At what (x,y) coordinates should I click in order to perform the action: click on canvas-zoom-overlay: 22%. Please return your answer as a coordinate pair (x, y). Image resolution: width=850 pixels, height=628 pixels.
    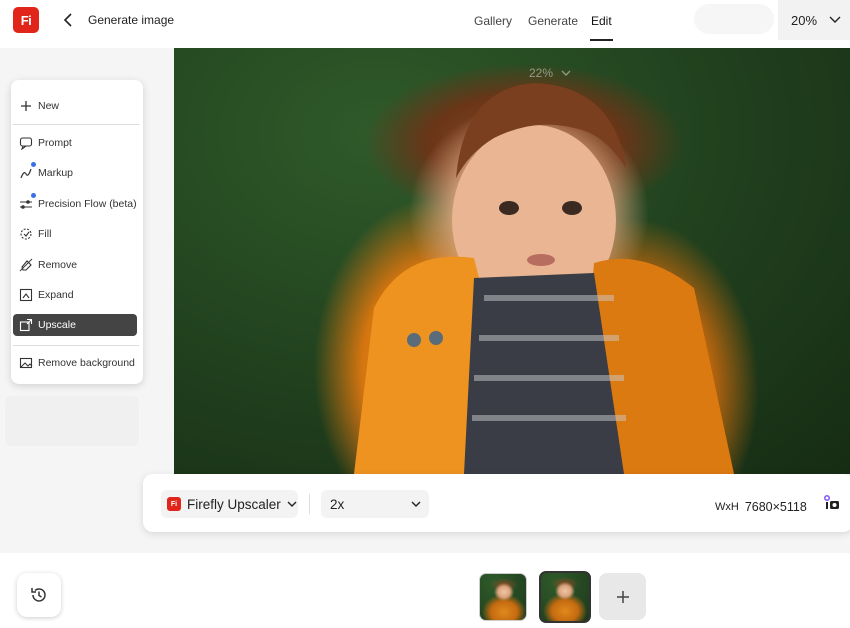
    Looking at the image, I should click on (550, 73).